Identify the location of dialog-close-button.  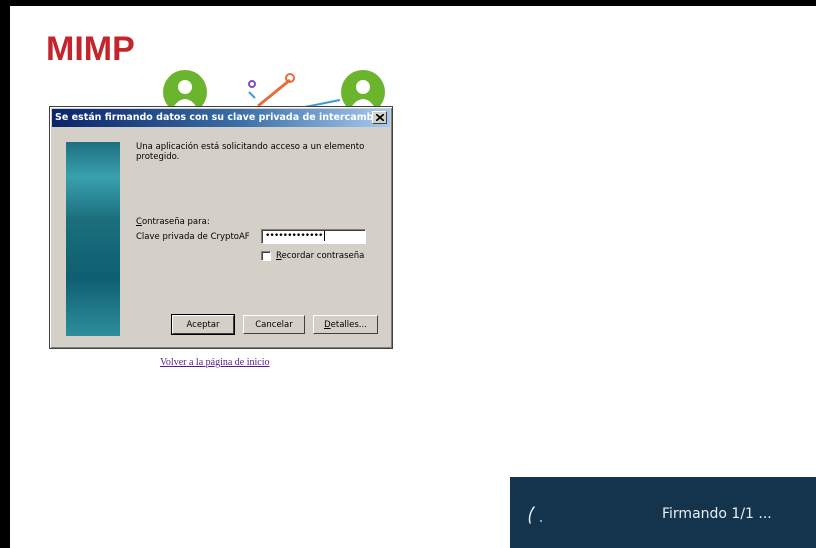
(379, 117).